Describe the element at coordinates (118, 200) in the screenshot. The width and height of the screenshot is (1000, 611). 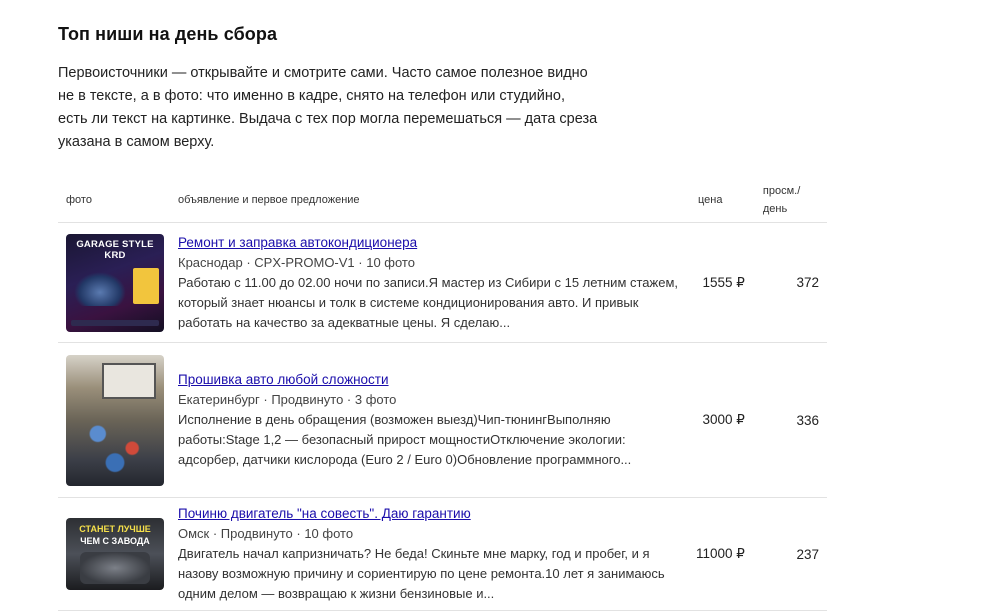
I see `header-photo: фото` at that location.